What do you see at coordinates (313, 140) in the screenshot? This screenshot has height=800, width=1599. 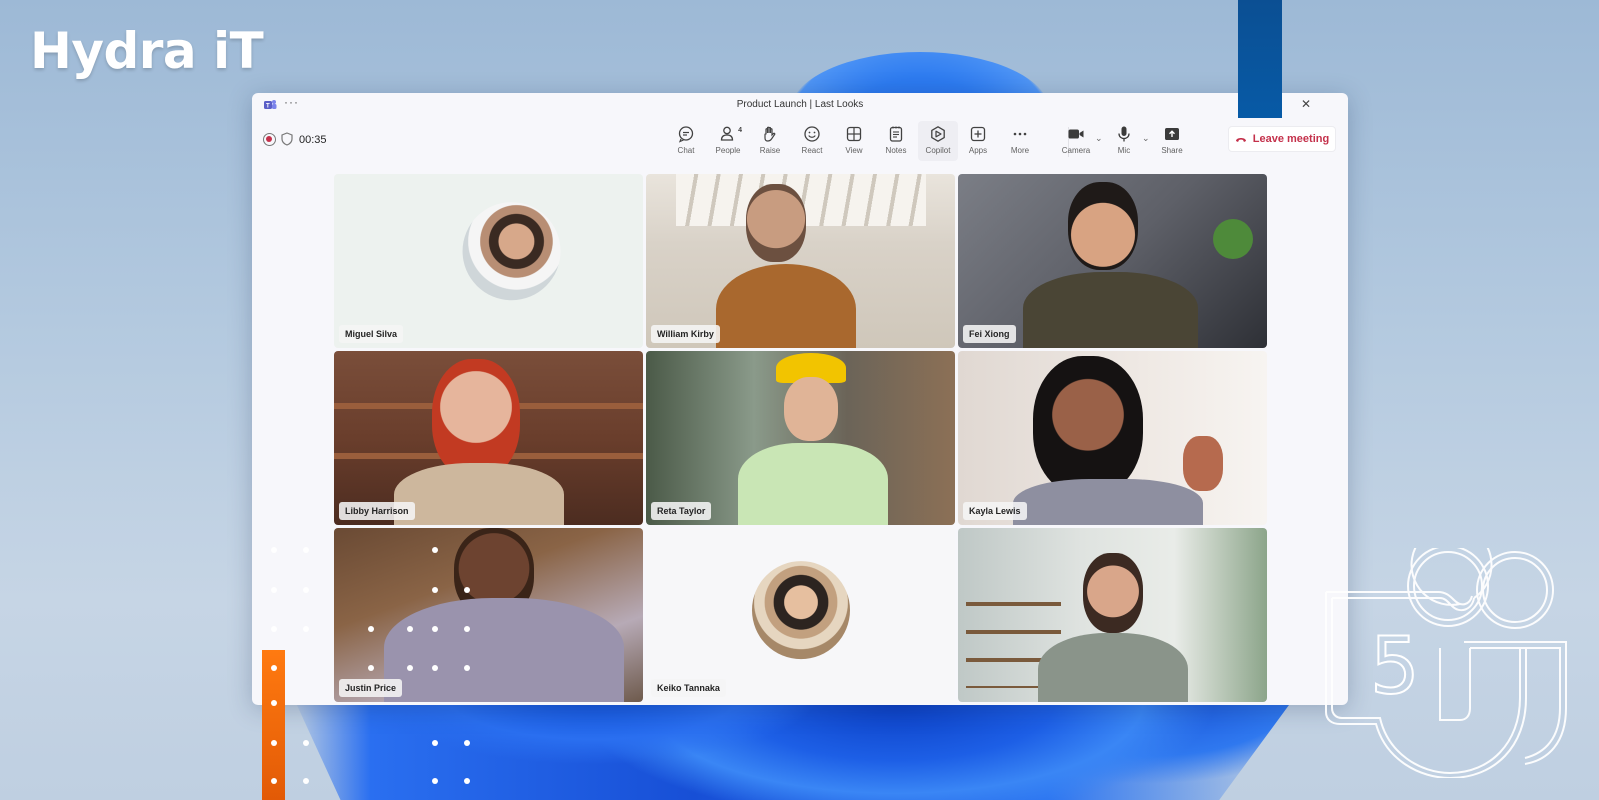 I see `meeting-timer: 00:35` at bounding box center [313, 140].